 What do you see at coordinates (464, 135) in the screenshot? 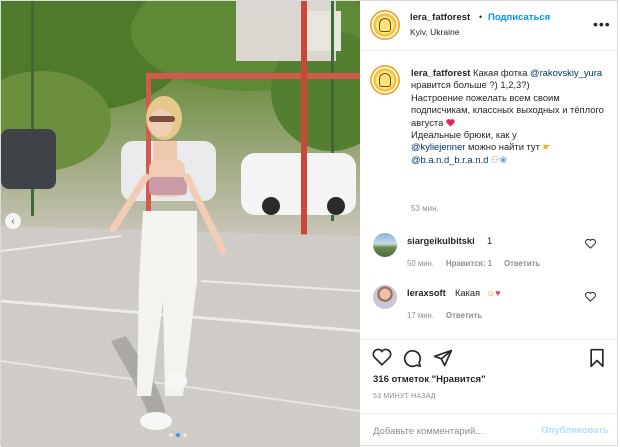
I see `caption-text: Идеальные брюки, как у` at bounding box center [464, 135].